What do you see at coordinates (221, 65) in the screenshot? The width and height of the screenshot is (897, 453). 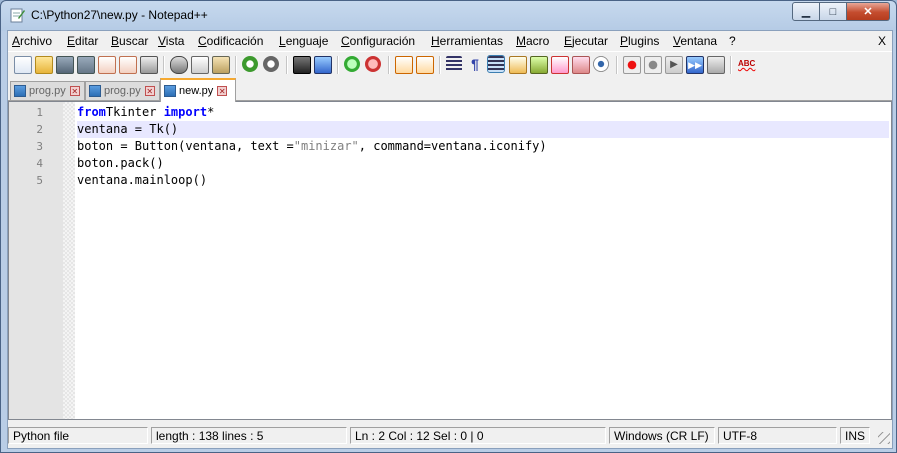 I see `paste-icon` at bounding box center [221, 65].